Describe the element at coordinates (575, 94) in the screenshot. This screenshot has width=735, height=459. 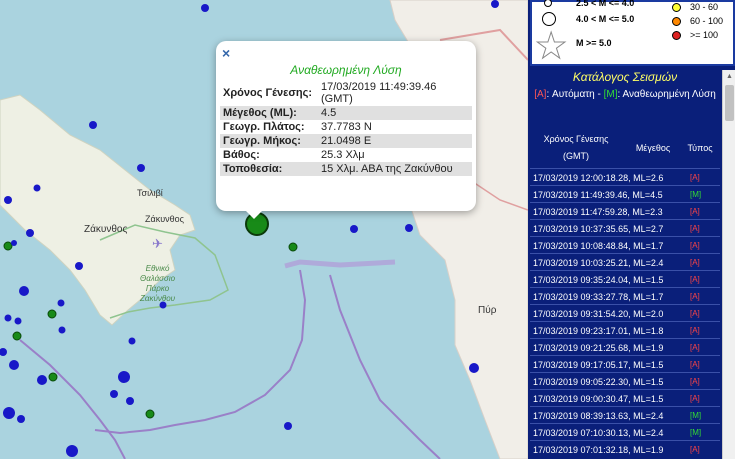
I see `auto-label: : Αυτόματη -` at that location.